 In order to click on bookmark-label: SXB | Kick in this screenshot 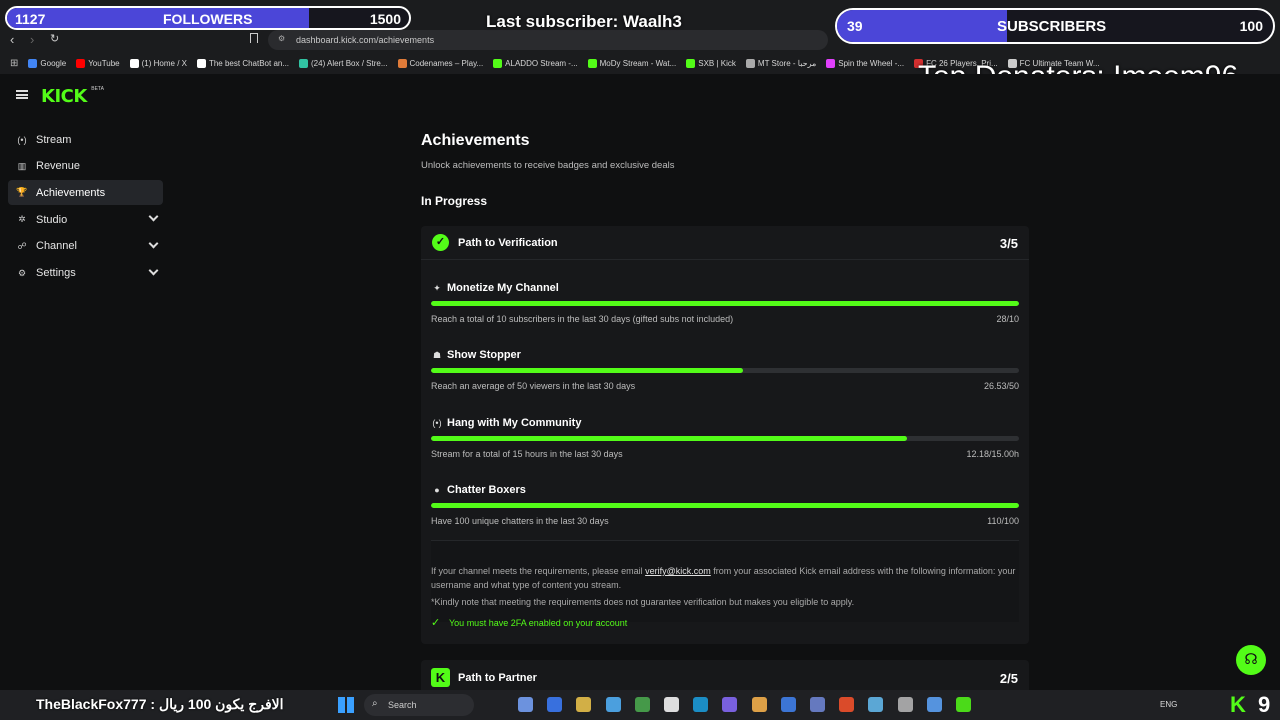, I will do `click(717, 63)`.